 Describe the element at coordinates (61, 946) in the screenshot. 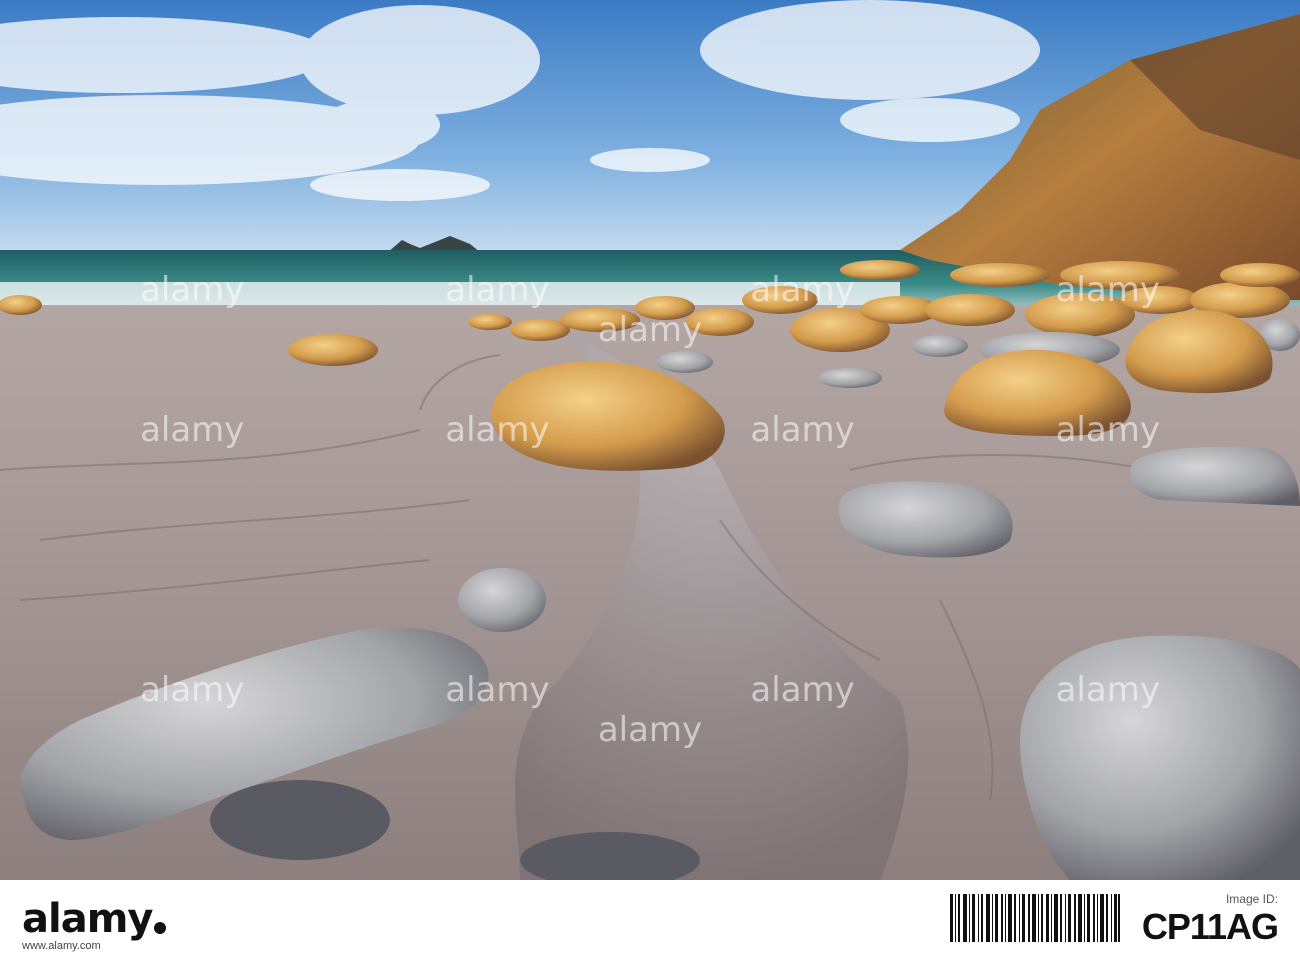

I see `site-url: www.alamy.com` at that location.